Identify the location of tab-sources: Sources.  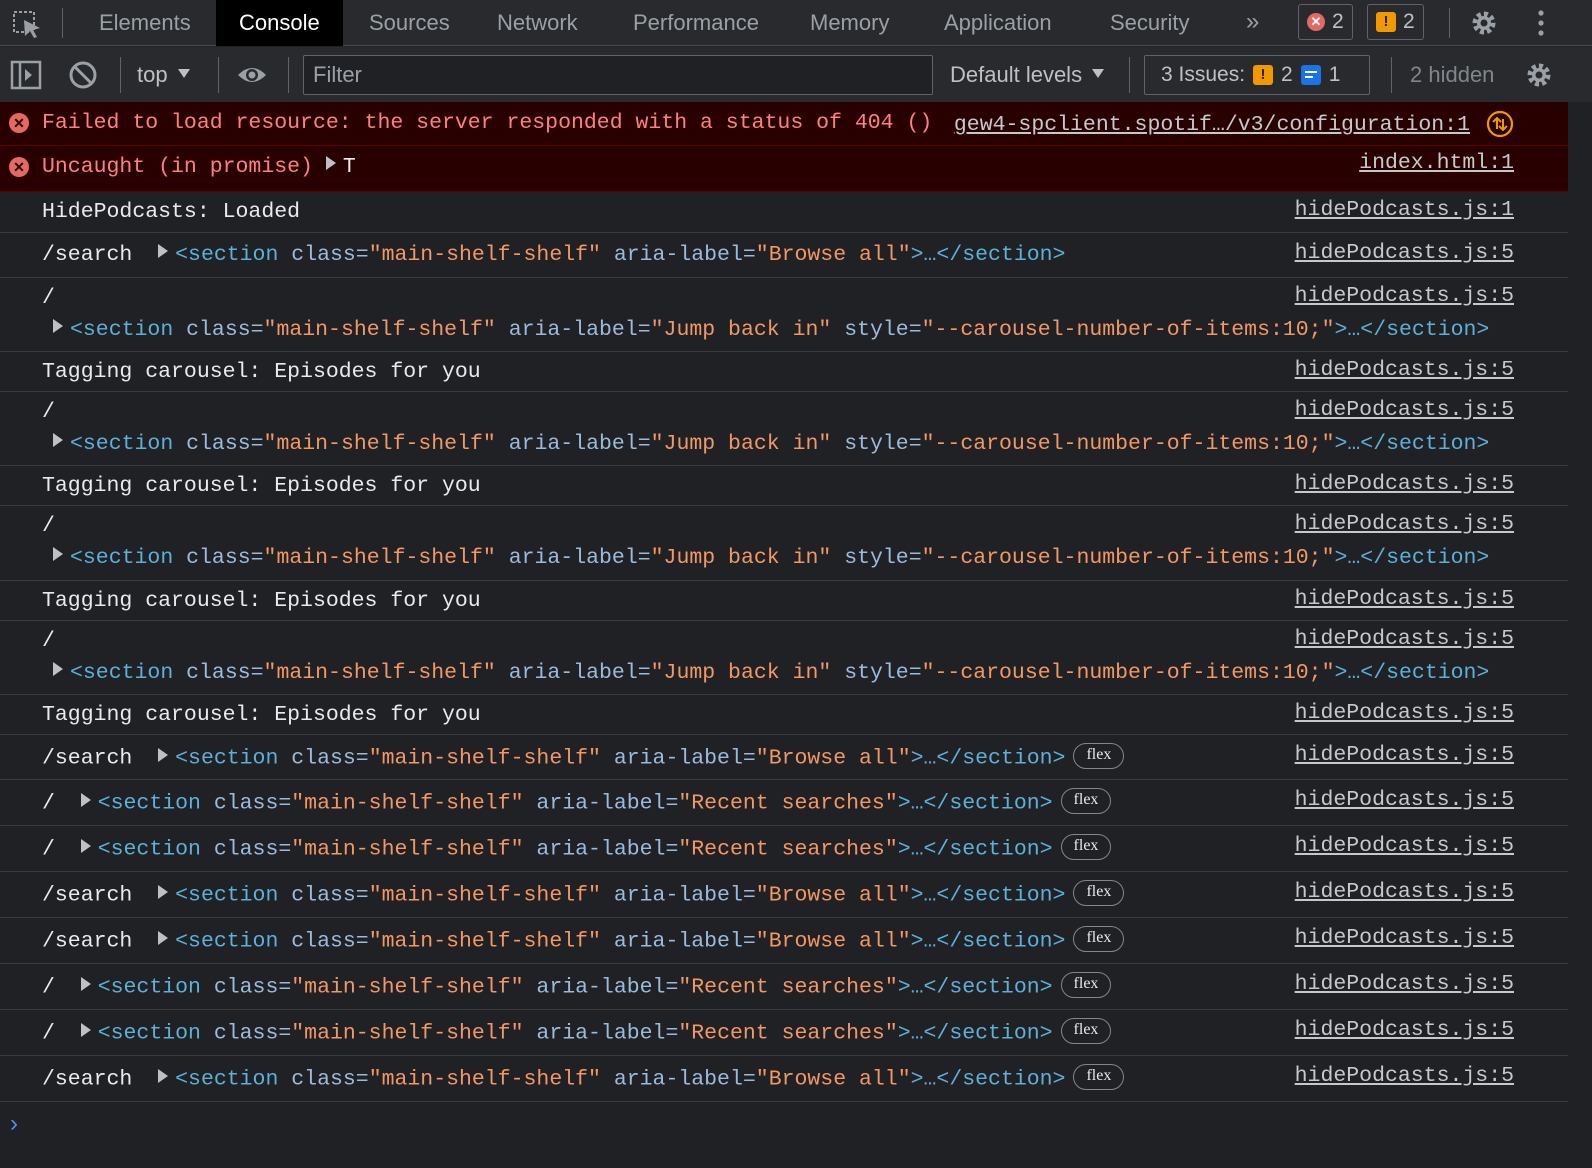
(409, 23).